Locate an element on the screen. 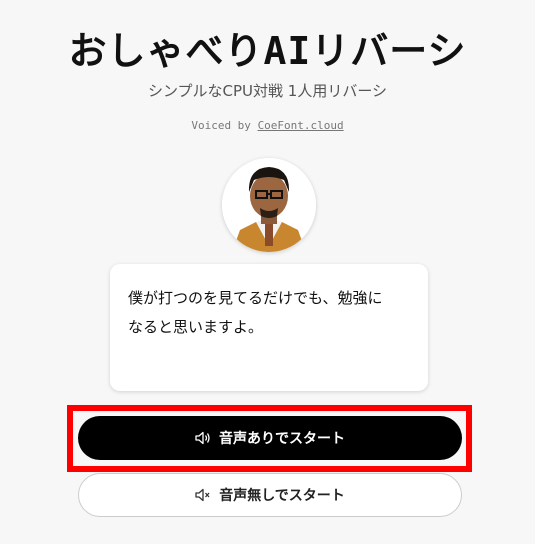 The width and height of the screenshot is (535, 544). app-title: おしゃべりAIリバーシ is located at coordinates (267, 51).